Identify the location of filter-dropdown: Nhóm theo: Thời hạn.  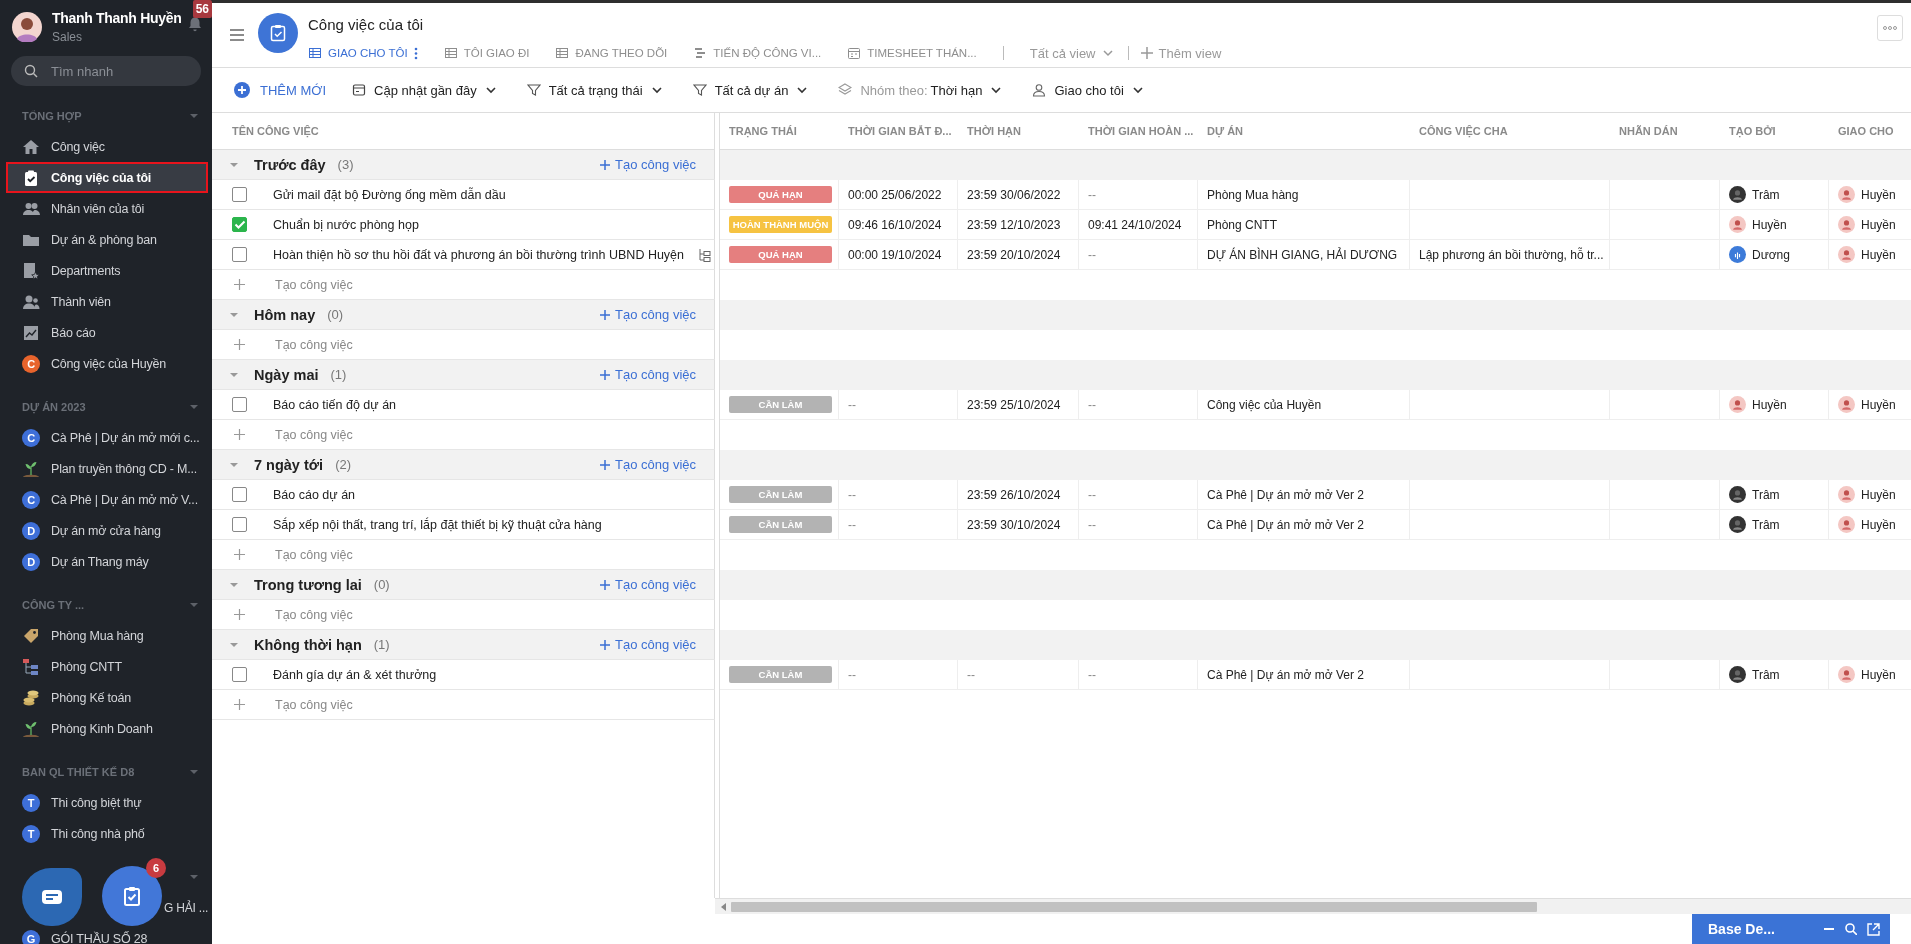
(920, 90).